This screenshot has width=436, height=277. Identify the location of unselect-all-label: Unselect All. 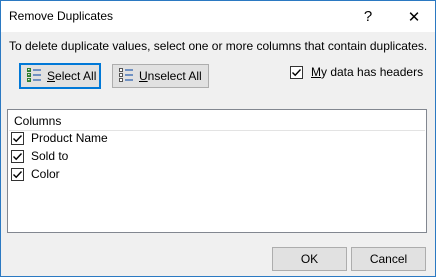
(170, 76).